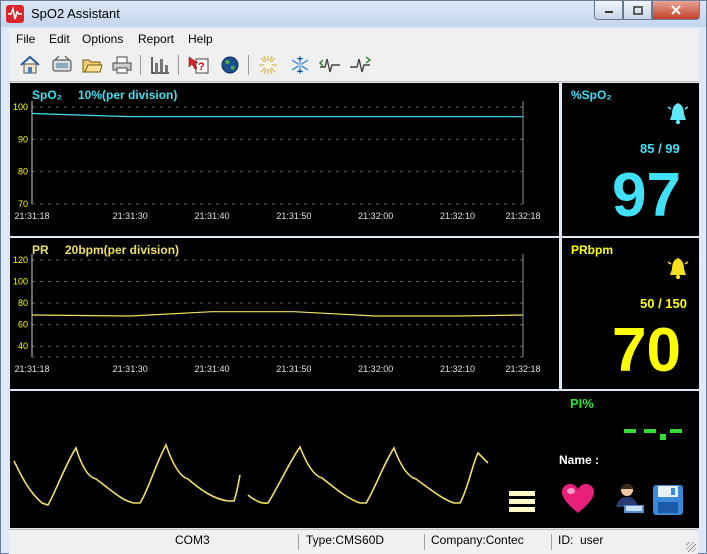 The height and width of the screenshot is (554, 707). Describe the element at coordinates (200, 39) in the screenshot. I see `menu-help: Help` at that location.